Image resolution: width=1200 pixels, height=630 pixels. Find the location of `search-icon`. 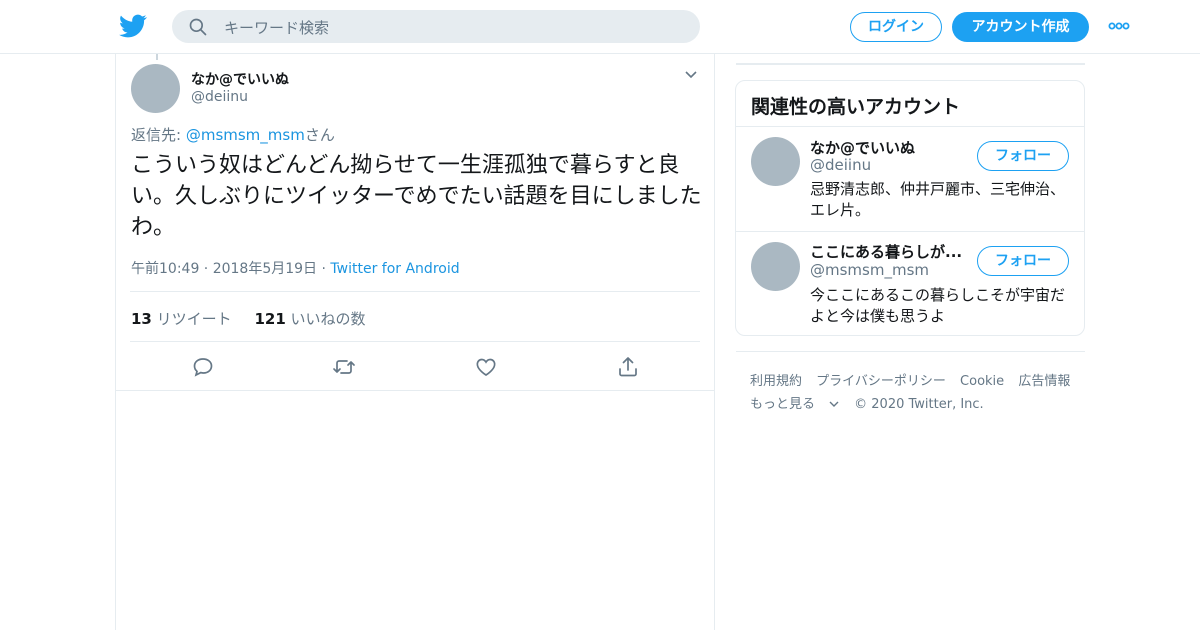

search-icon is located at coordinates (198, 27).